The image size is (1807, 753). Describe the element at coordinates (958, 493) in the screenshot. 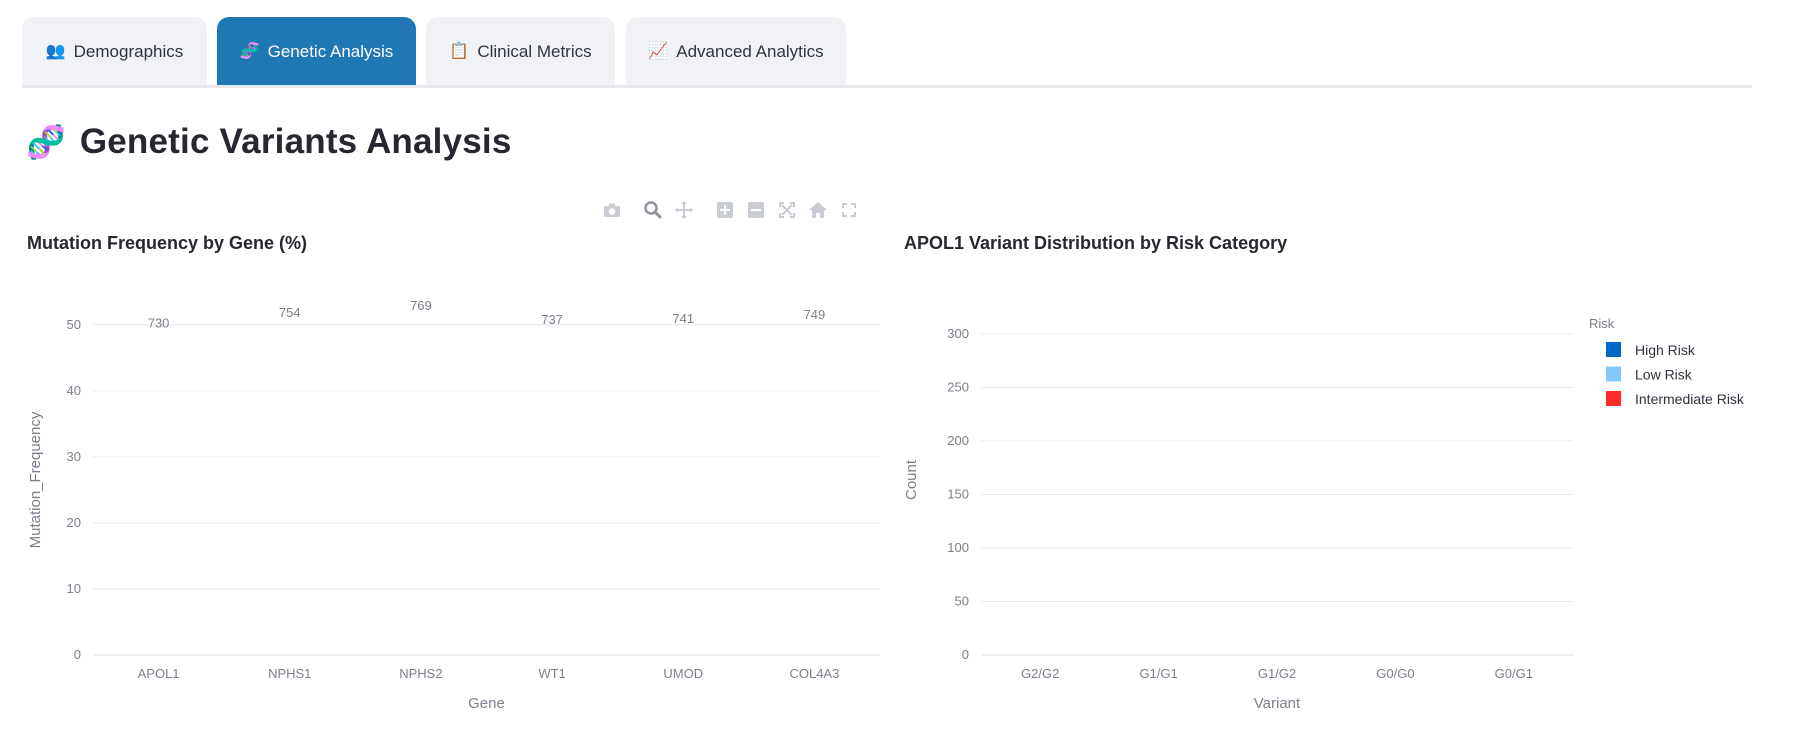

I see `y-tick-label: 150` at that location.